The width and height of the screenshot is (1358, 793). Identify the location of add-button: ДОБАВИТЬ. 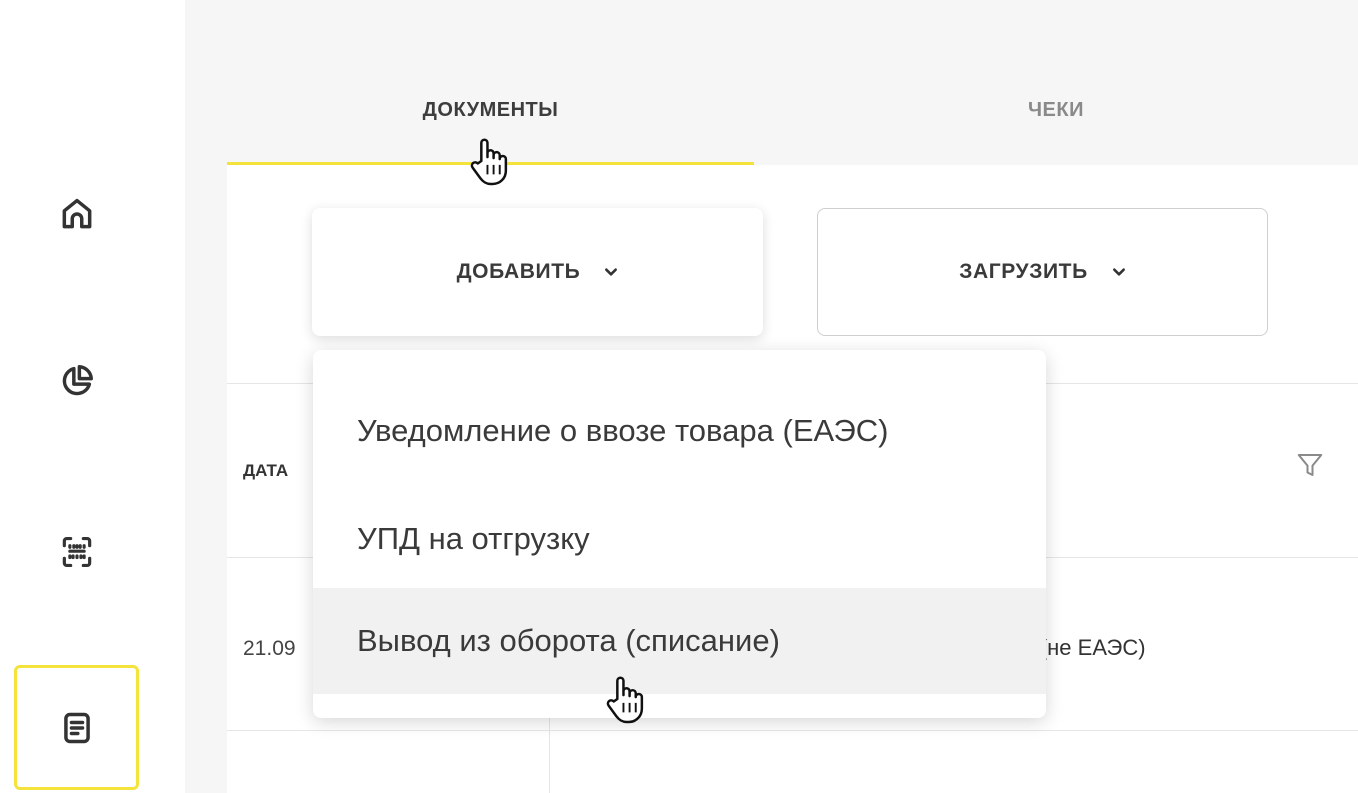
(537, 272).